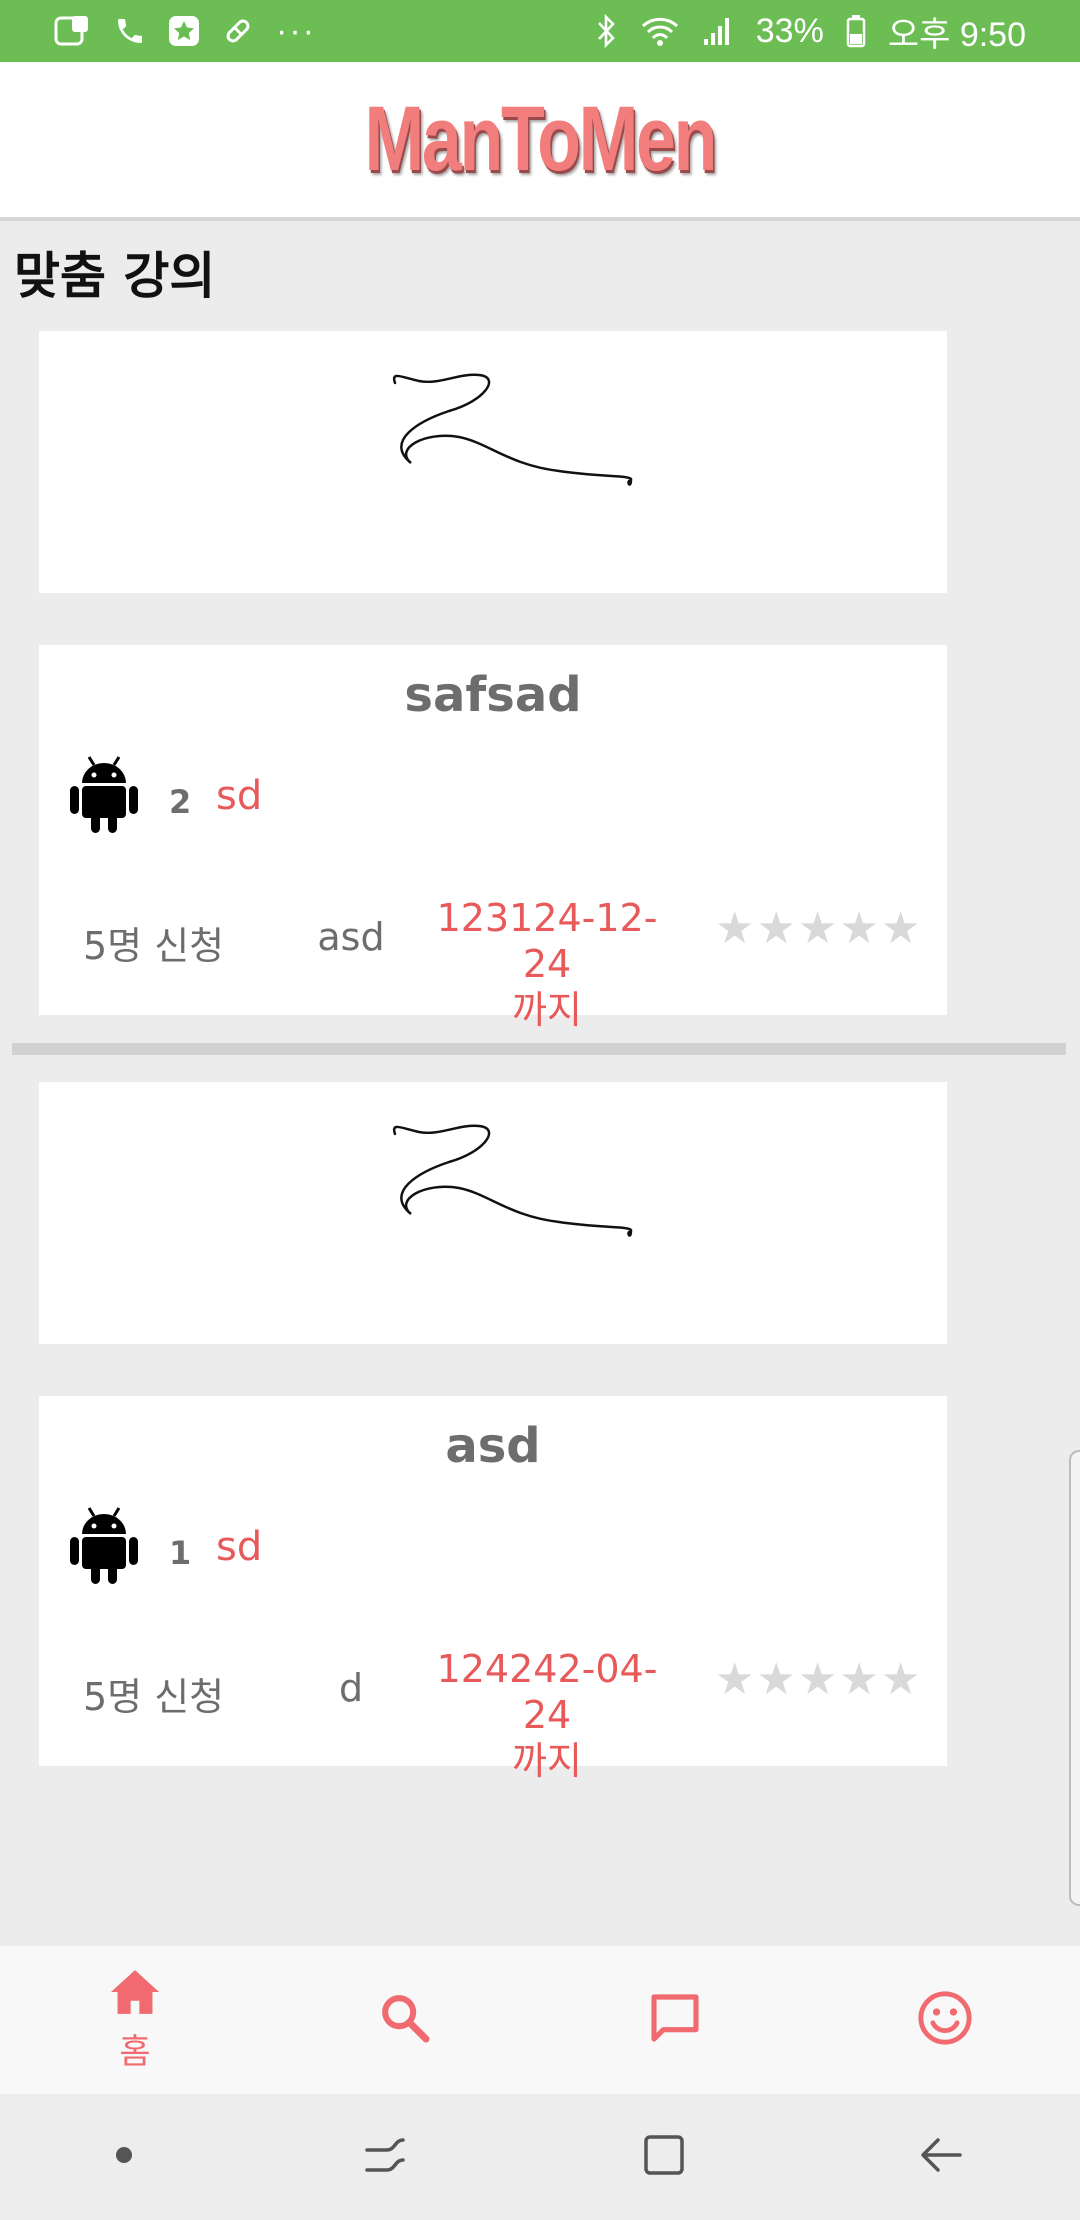  What do you see at coordinates (660, 31) in the screenshot?
I see `wifi-icon` at bounding box center [660, 31].